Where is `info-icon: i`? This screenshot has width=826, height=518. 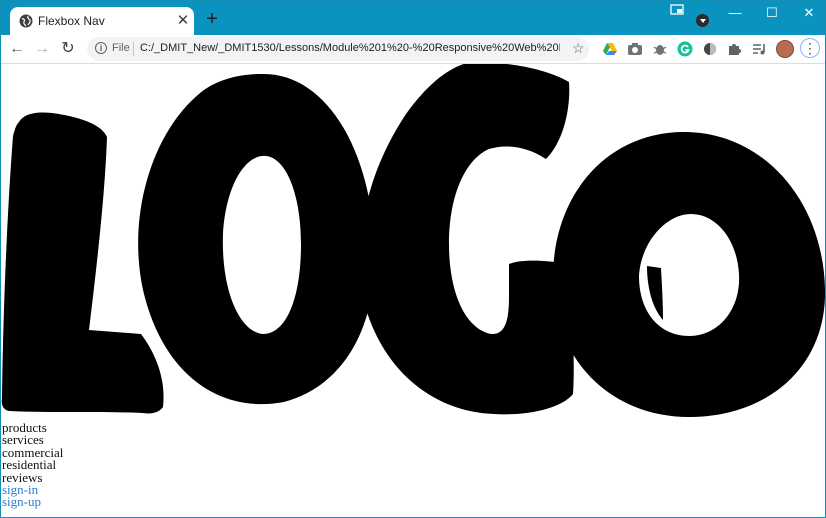
info-icon: i is located at coordinates (101, 48).